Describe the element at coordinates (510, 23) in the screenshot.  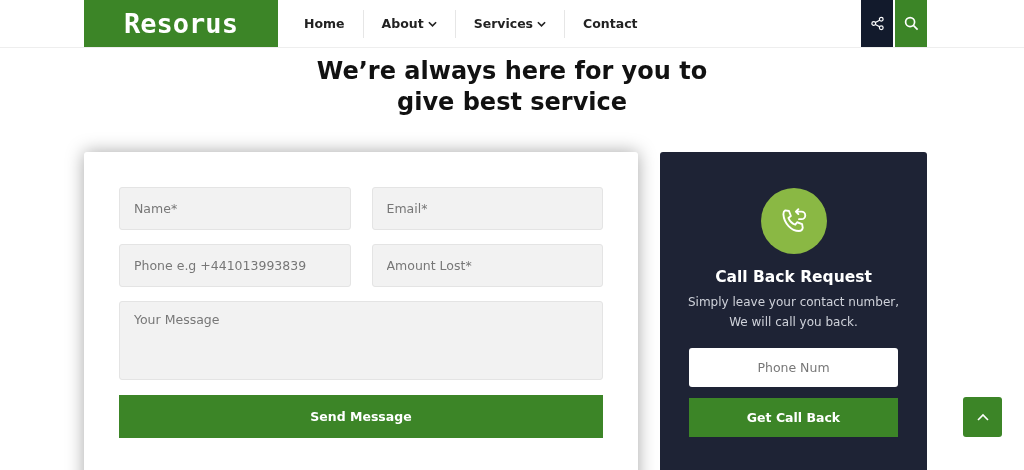
I see `nav-link: Services` at that location.